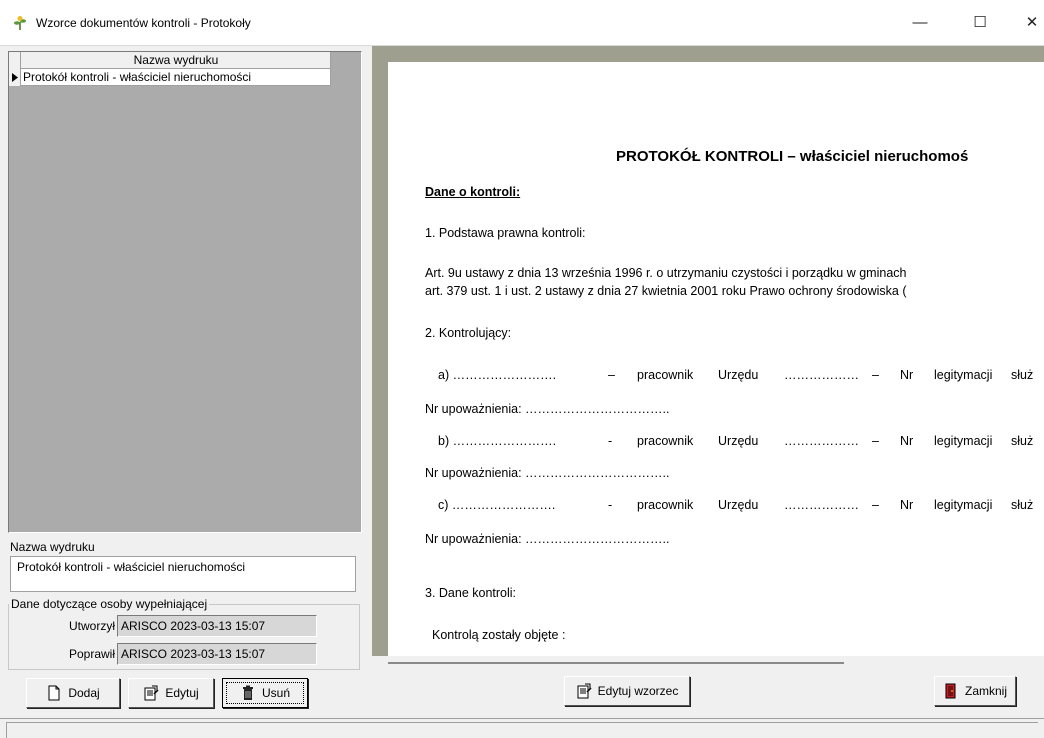  Describe the element at coordinates (91, 626) in the screenshot. I see `created-label: Utworzył` at that location.